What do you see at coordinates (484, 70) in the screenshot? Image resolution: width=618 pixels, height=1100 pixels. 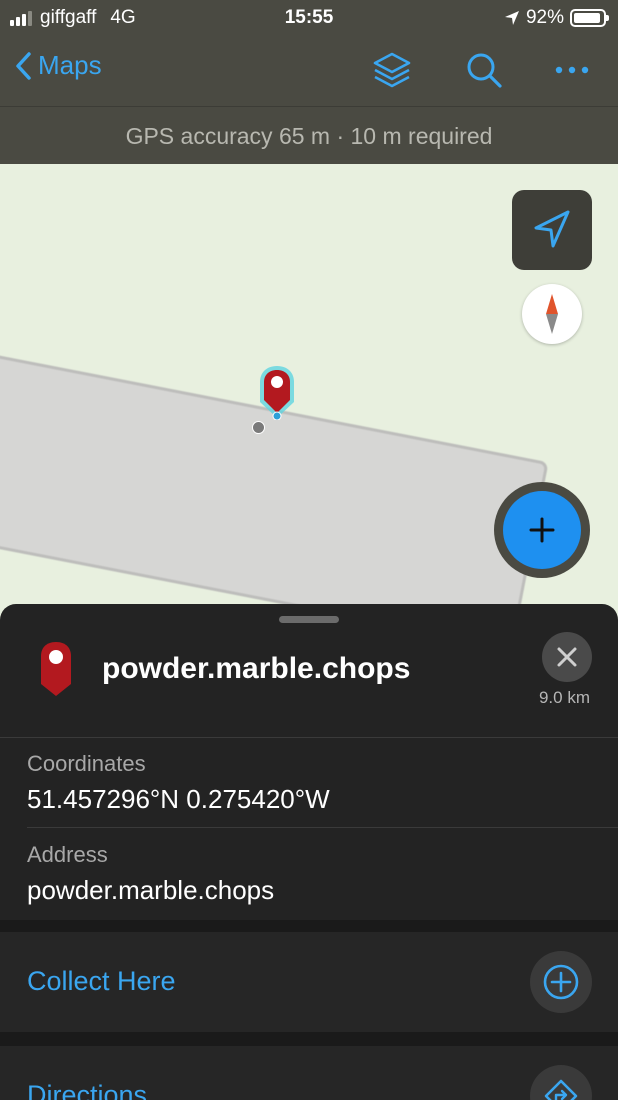 I see `search-icon` at bounding box center [484, 70].